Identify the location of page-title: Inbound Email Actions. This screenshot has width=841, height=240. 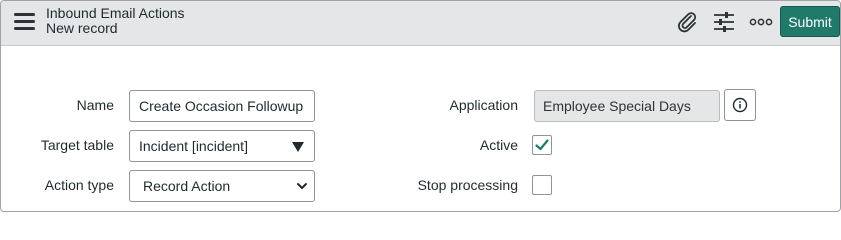
(115, 13).